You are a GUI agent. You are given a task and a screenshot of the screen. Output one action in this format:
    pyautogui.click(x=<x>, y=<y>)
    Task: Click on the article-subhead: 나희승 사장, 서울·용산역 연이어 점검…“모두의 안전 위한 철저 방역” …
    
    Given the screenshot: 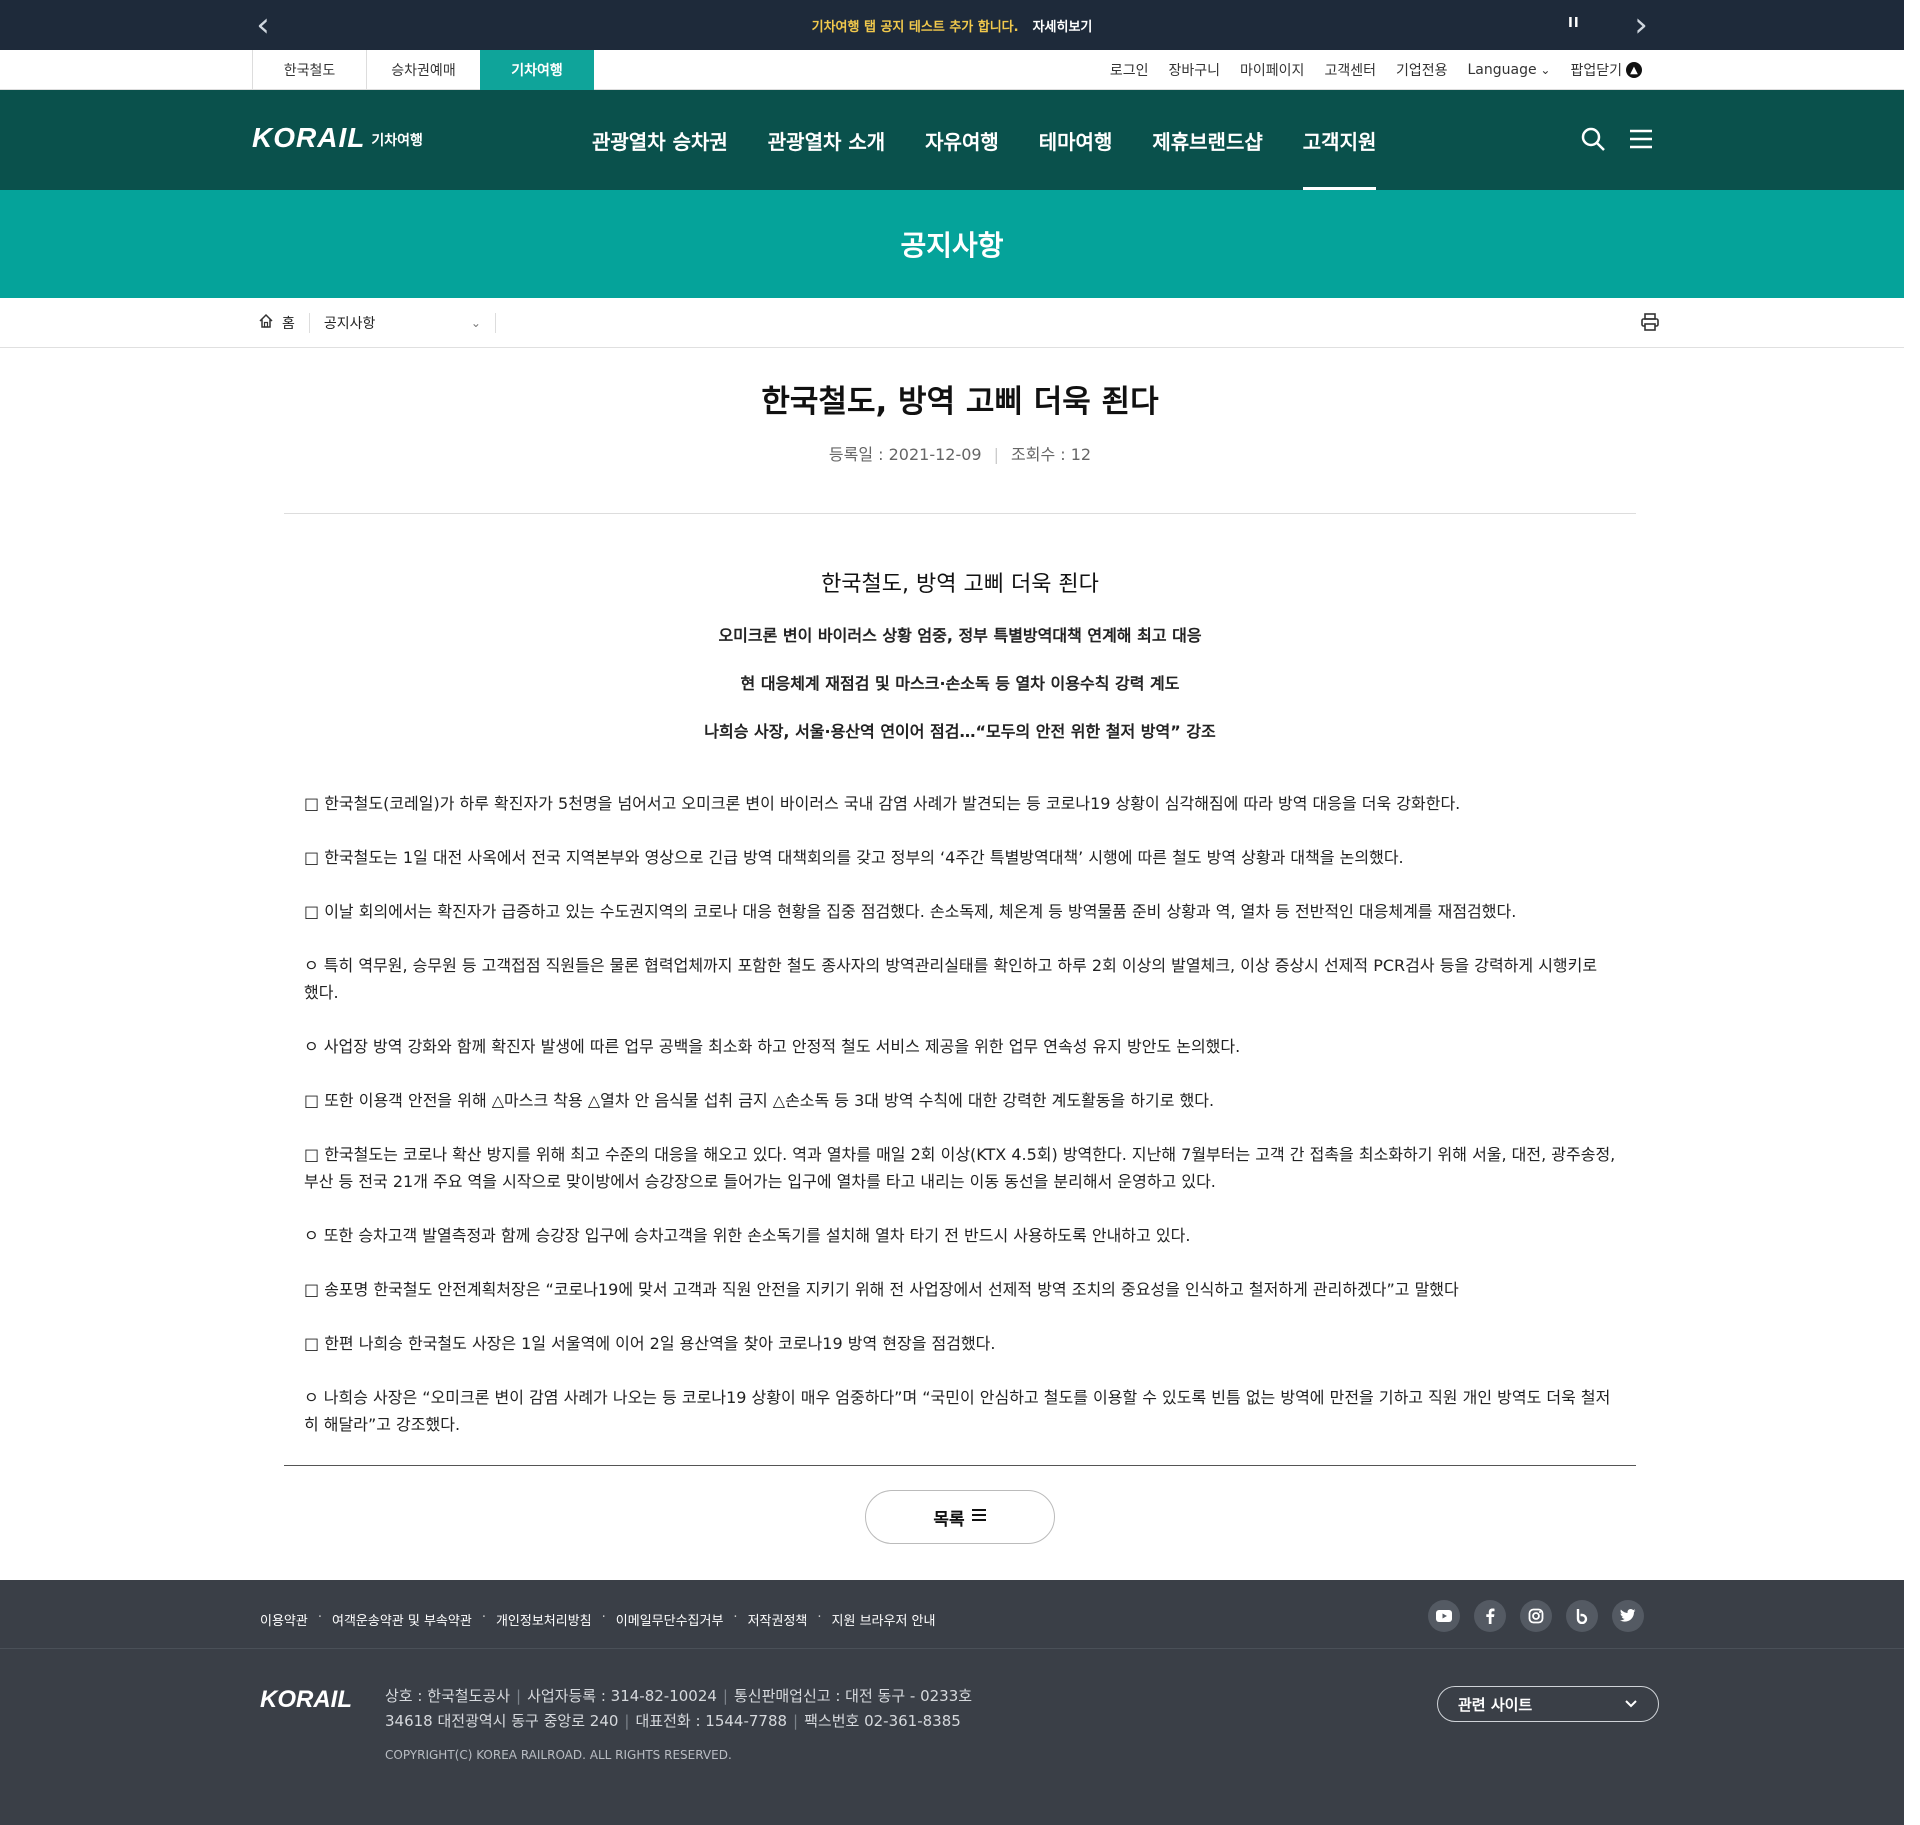 What is the action you would take?
    pyautogui.click(x=960, y=731)
    